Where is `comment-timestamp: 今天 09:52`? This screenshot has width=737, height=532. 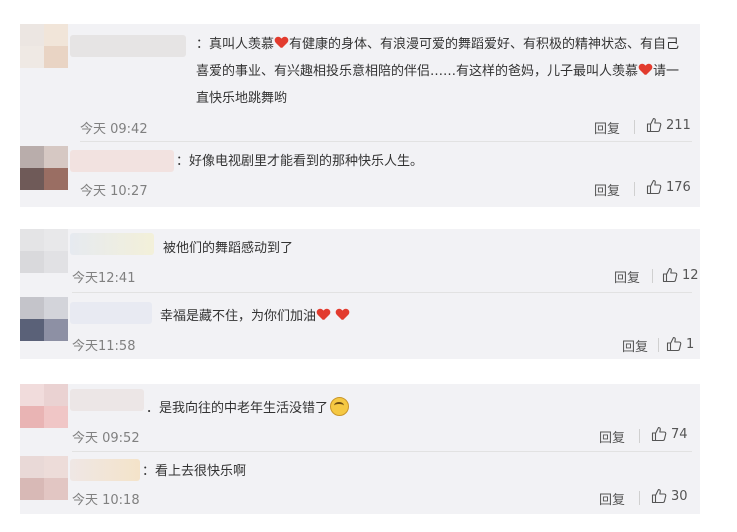
comment-timestamp: 今天 09:52 is located at coordinates (106, 438).